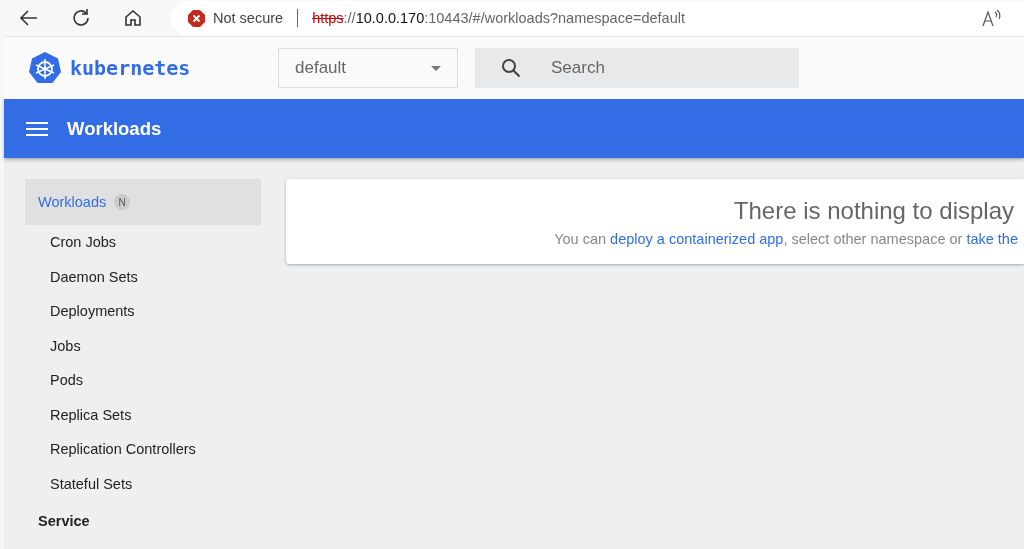 Image resolution: width=1024 pixels, height=549 pixels. Describe the element at coordinates (143, 521) in the screenshot. I see `sidebar-item: Service` at that location.